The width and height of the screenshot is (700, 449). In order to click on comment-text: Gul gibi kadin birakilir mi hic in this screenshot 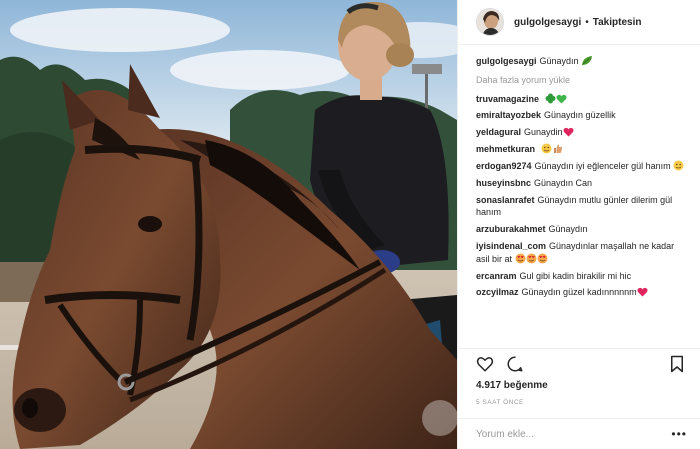, I will do `click(575, 275)`.